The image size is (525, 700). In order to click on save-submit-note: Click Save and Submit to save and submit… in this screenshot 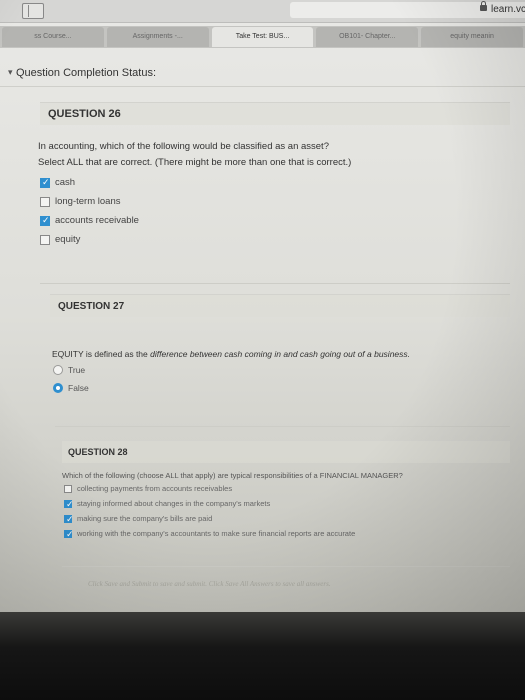, I will do `click(209, 584)`.